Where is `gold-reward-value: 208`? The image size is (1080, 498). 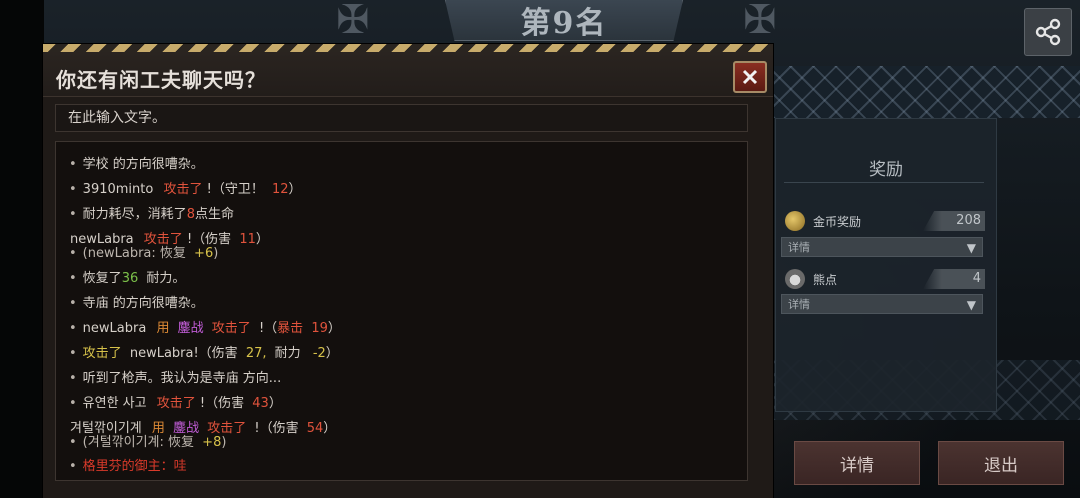 gold-reward-value: 208 is located at coordinates (954, 221).